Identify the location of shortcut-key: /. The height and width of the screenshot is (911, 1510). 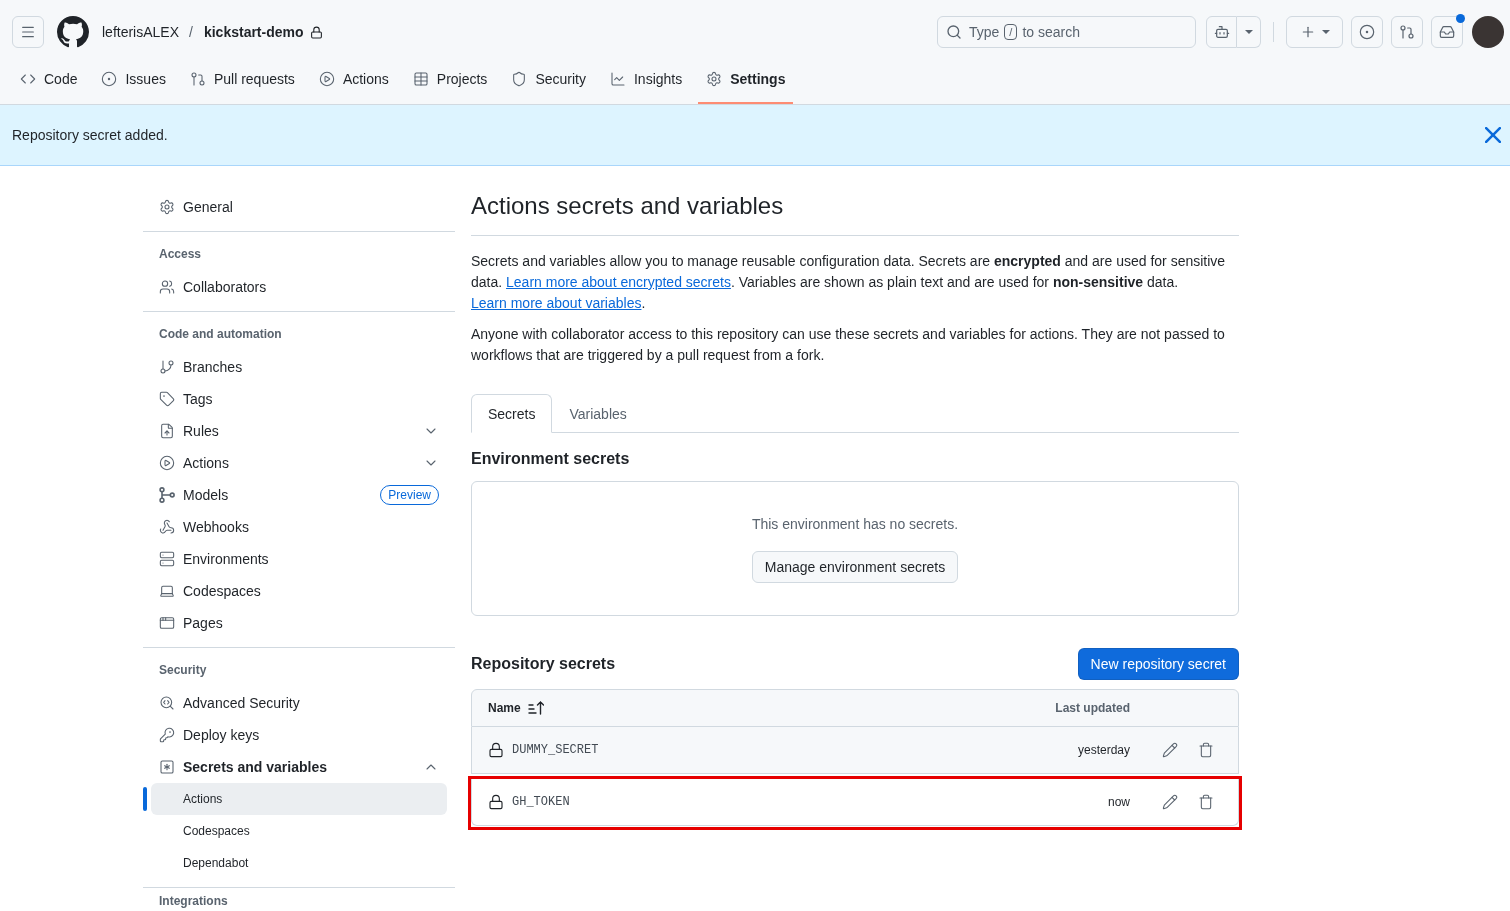
(1011, 32).